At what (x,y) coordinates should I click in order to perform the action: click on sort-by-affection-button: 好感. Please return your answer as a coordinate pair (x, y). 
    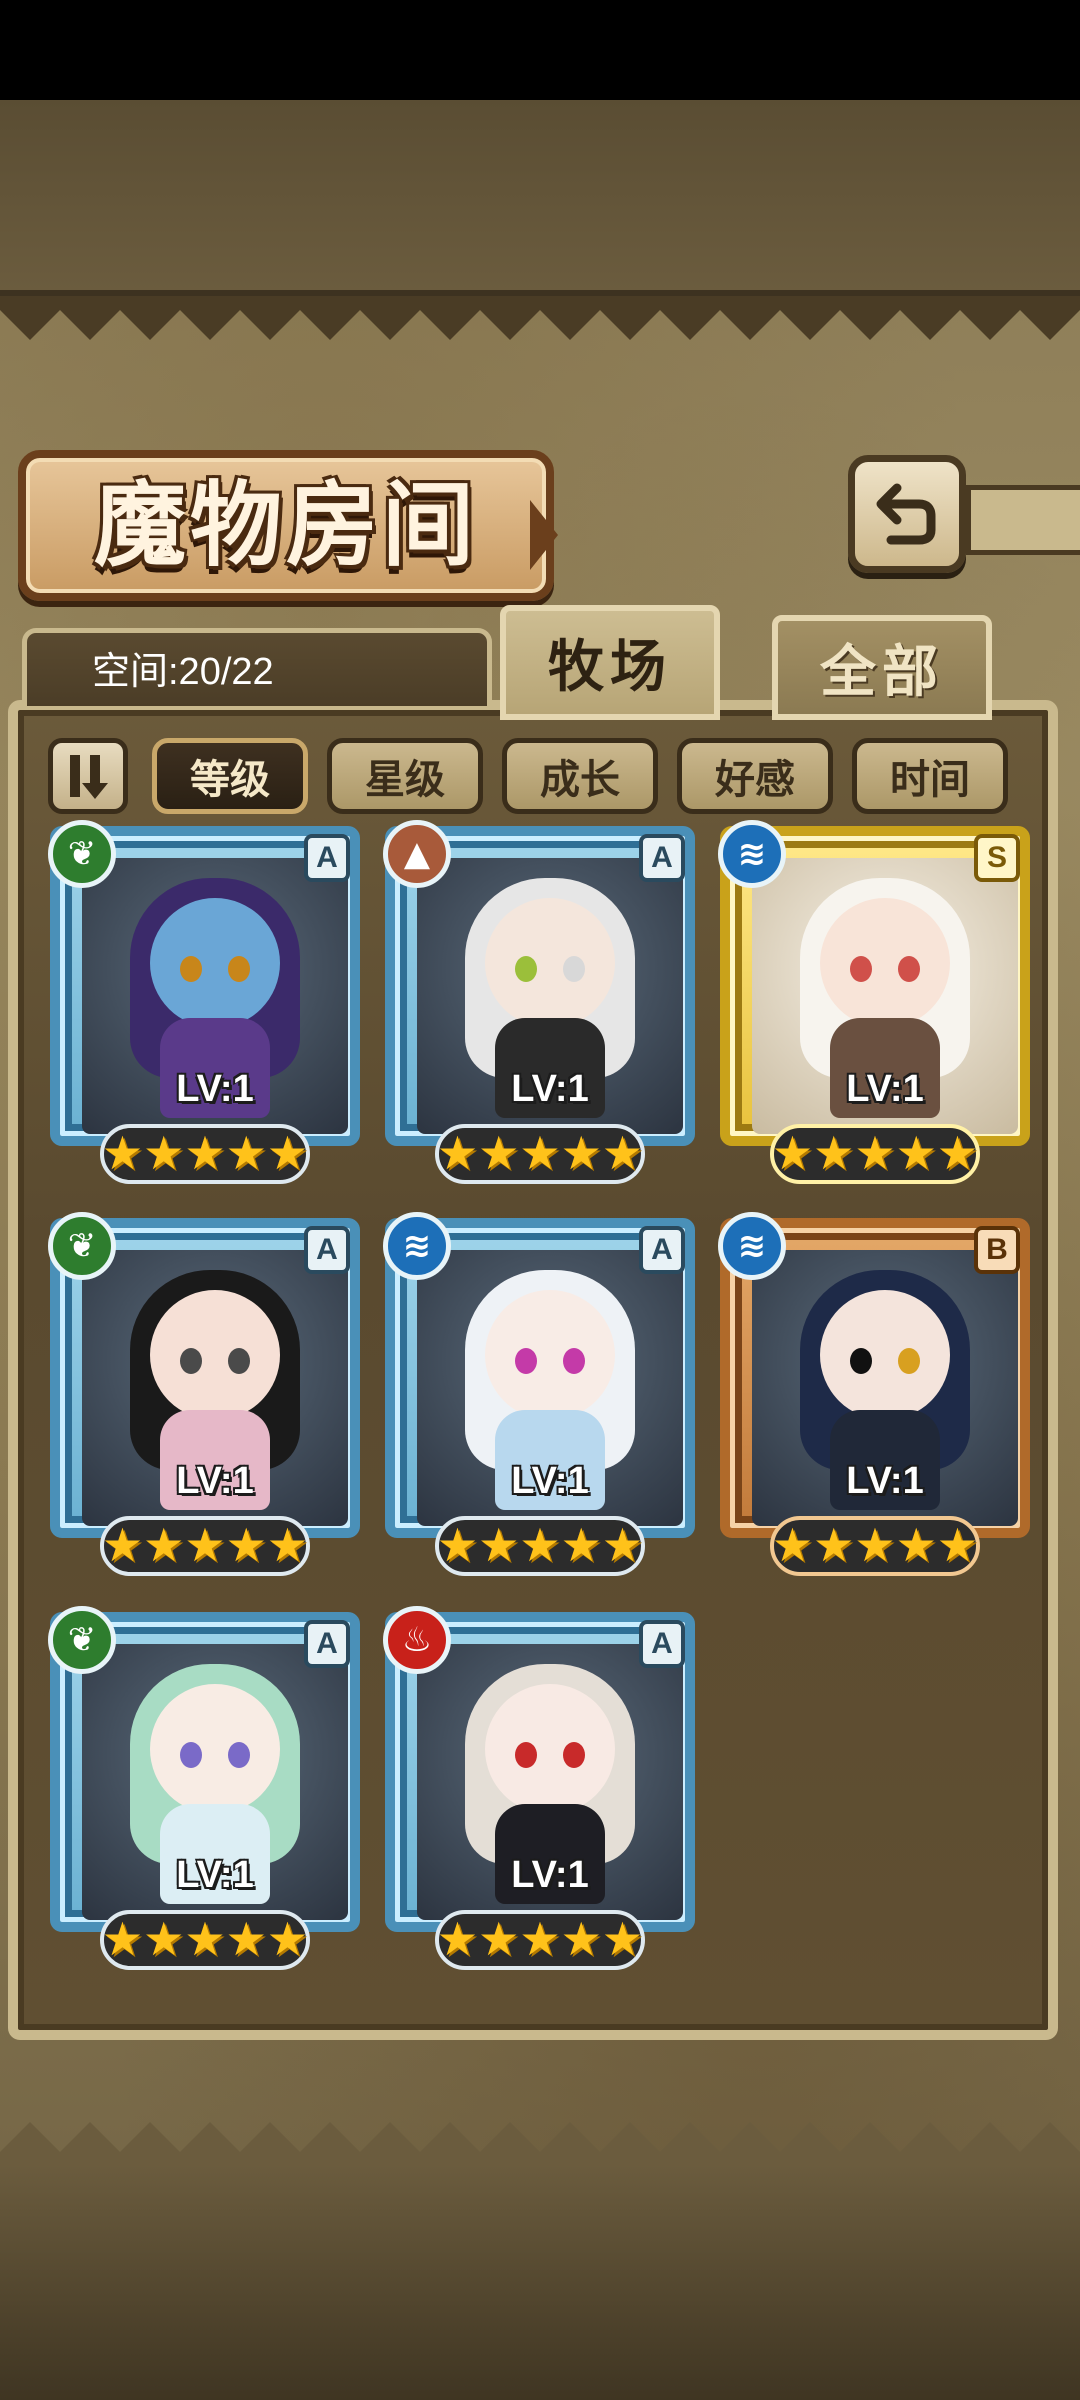
    Looking at the image, I should click on (755, 776).